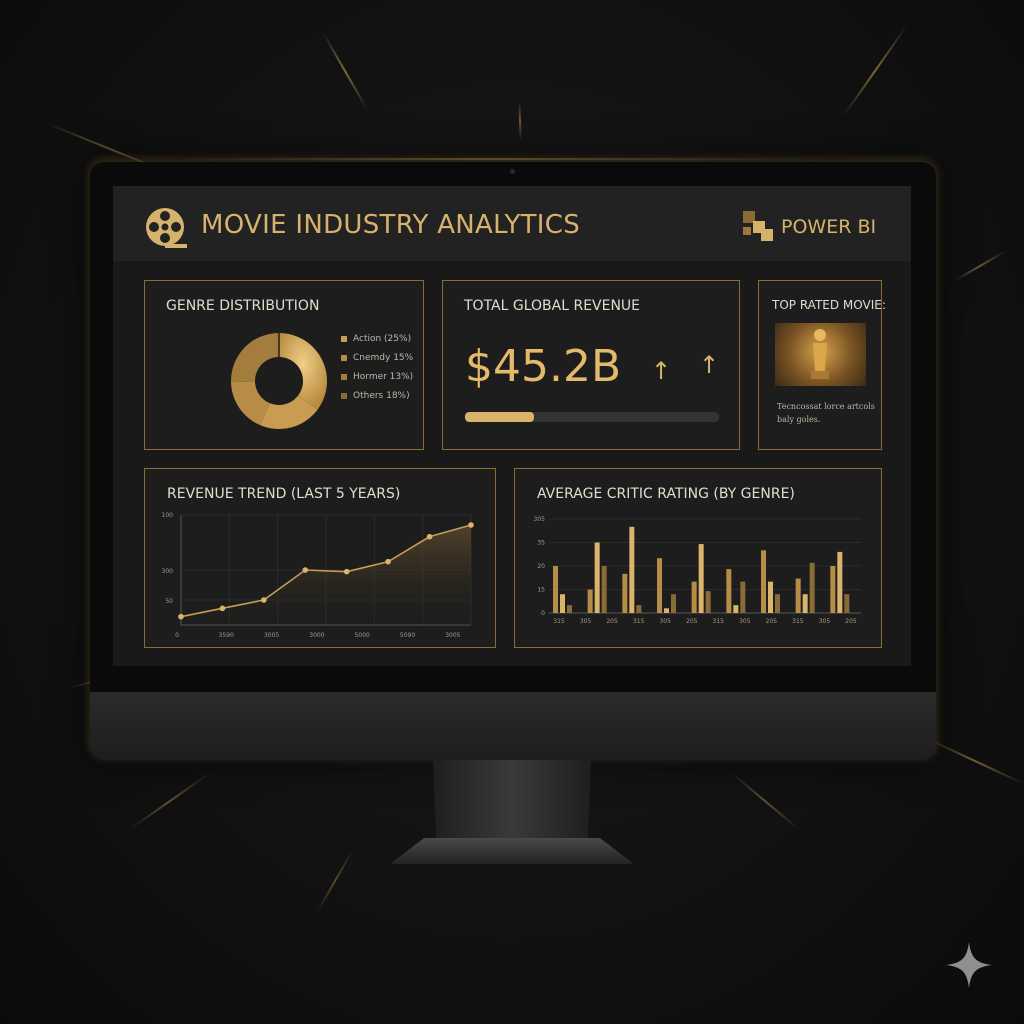 The height and width of the screenshot is (1024, 1024). I want to click on power-bi-label: POWER BI, so click(829, 227).